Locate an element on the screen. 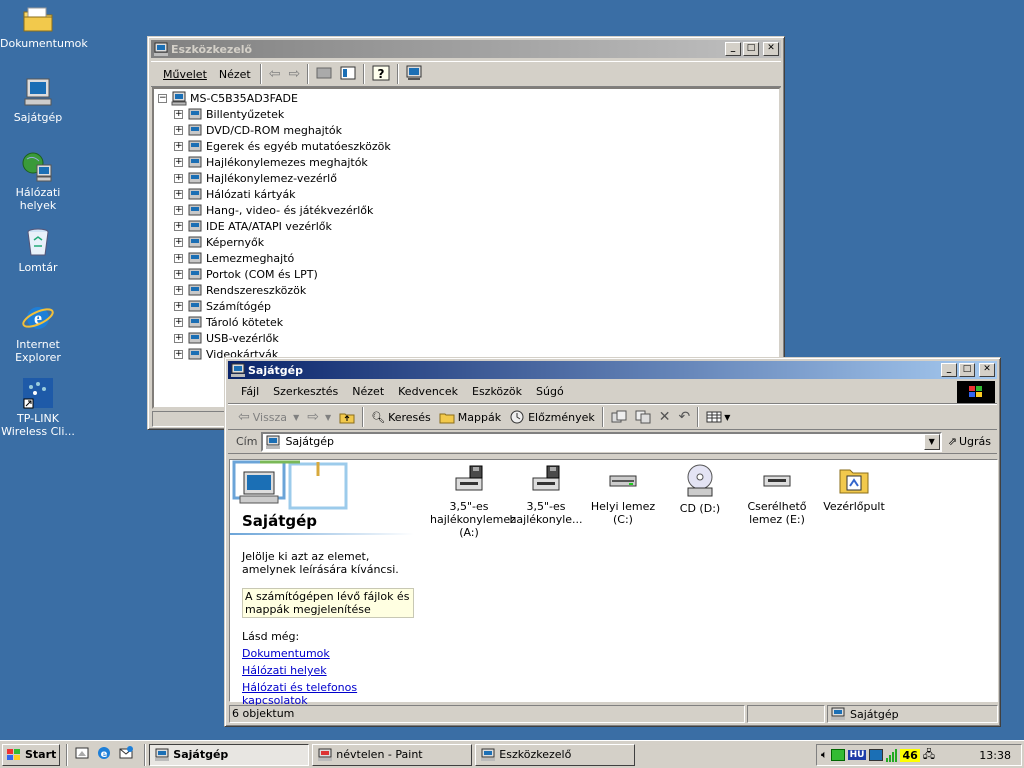 This screenshot has width=1024, height=768. delete-button: ✕ is located at coordinates (665, 417).